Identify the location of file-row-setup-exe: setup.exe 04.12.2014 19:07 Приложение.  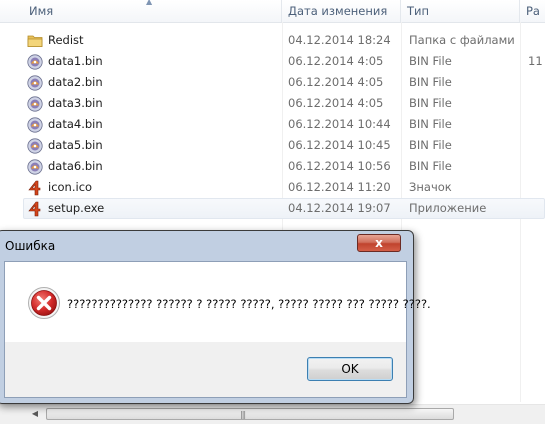
(272, 208).